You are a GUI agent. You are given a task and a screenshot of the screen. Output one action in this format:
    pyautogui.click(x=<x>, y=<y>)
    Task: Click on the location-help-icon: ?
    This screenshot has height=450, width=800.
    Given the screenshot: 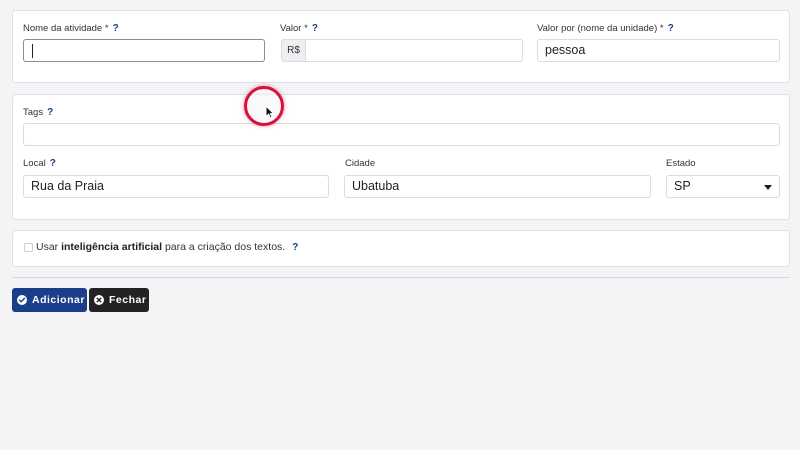 What is the action you would take?
    pyautogui.click(x=53, y=163)
    